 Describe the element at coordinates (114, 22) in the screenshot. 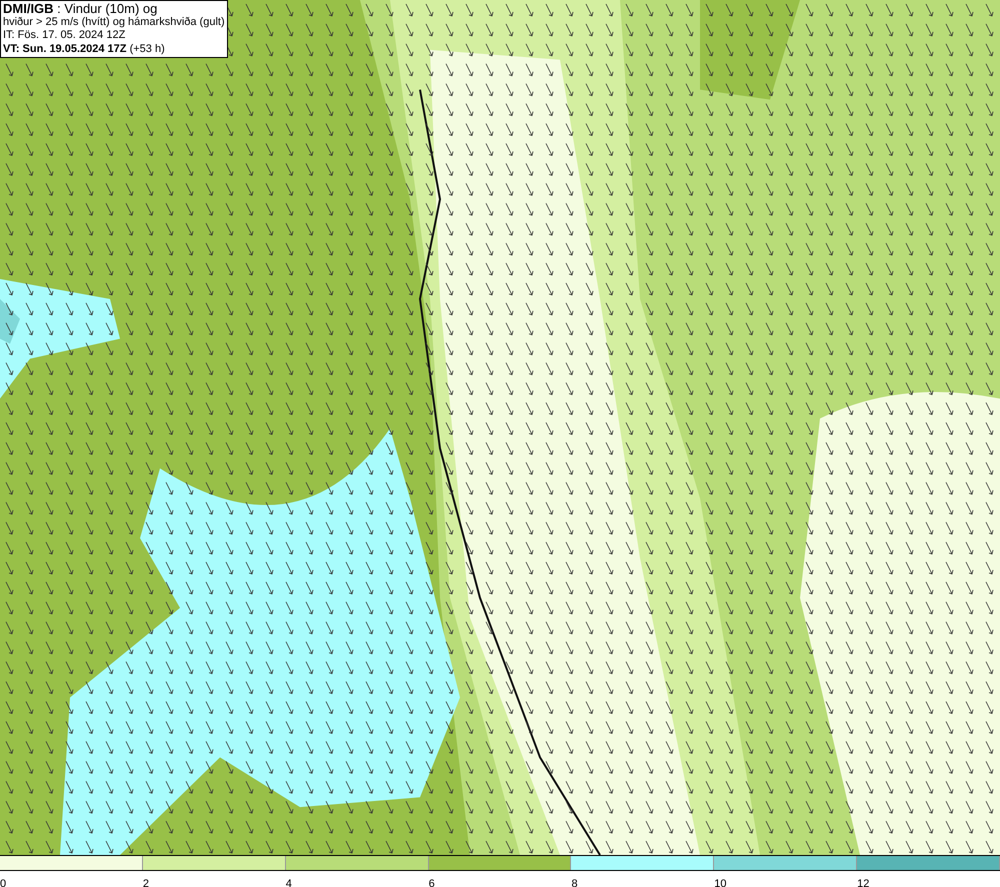

I see `map-subtitle: hviður > 25 m/s (hvítt) og hámarkshviða (gult)` at that location.